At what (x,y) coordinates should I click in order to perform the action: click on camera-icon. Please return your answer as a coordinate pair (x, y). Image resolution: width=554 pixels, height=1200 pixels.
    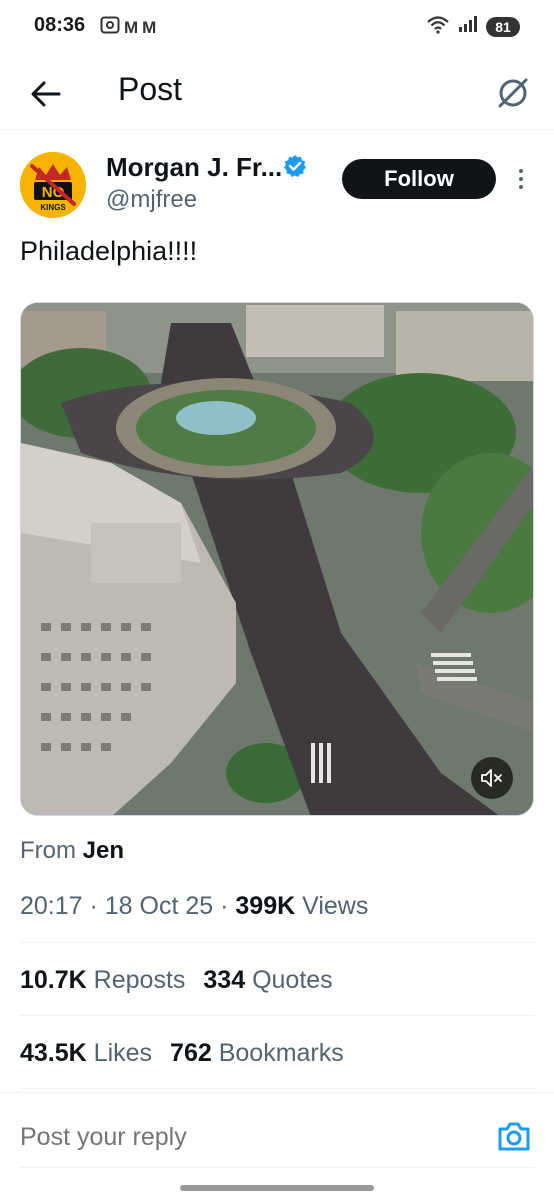
    Looking at the image, I should click on (514, 1136).